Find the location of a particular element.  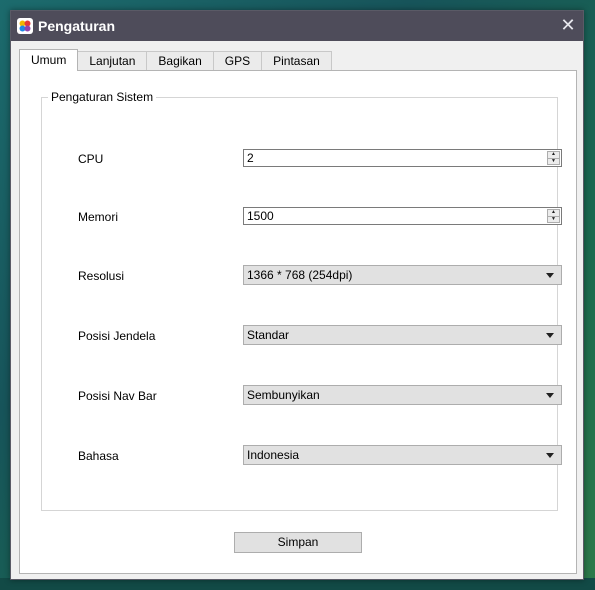

app-logo-icon is located at coordinates (25, 26).